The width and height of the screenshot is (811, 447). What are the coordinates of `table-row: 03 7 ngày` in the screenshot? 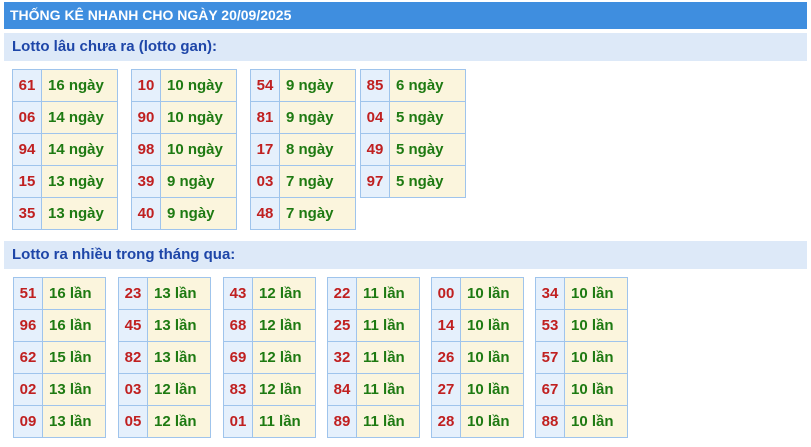 It's located at (303, 181).